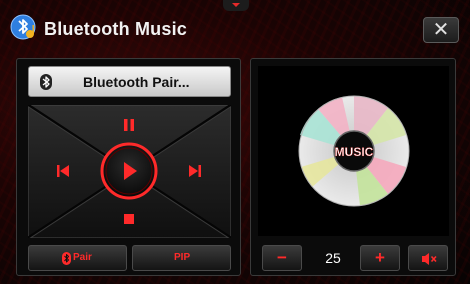 The height and width of the screenshot is (284, 470). What do you see at coordinates (129, 258) in the screenshot?
I see `panel-actions: Pair PIP` at bounding box center [129, 258].